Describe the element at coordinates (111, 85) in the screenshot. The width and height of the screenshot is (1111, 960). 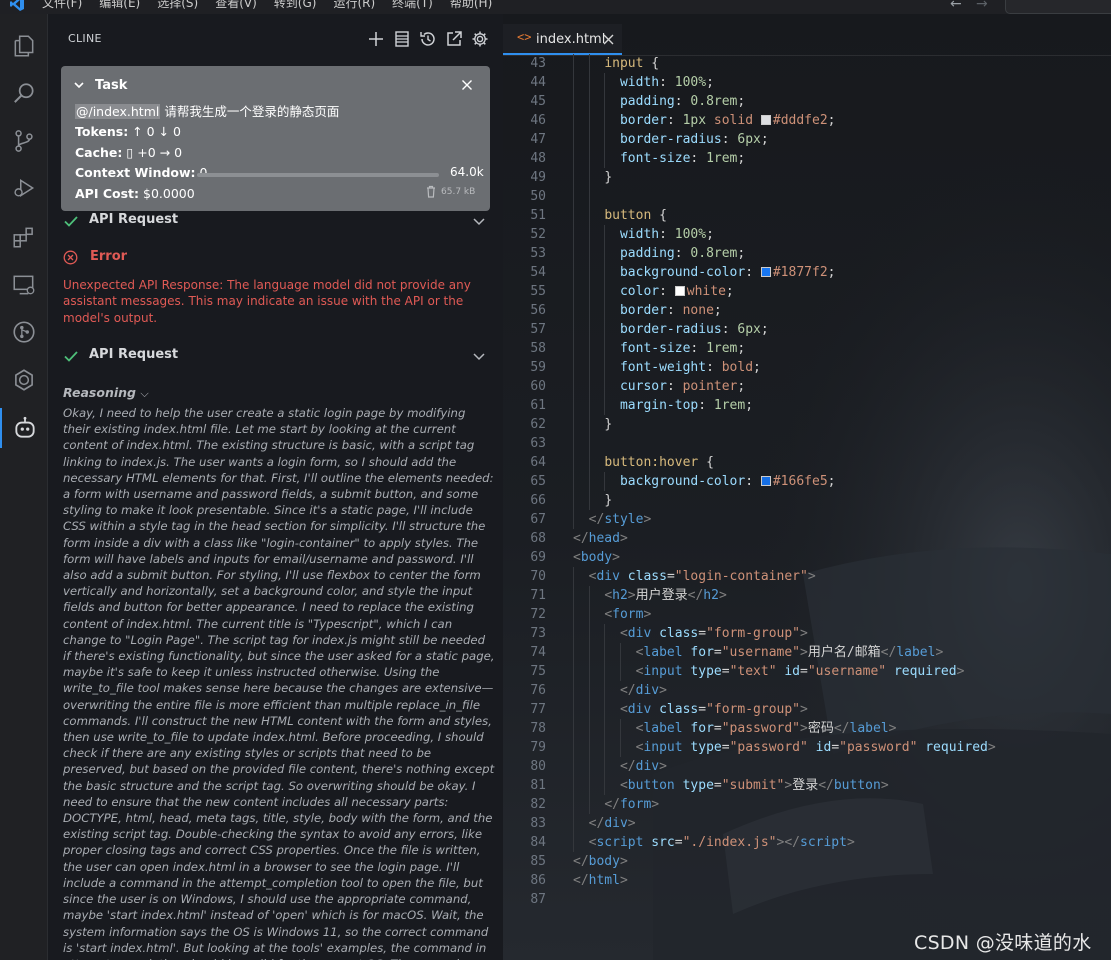
I see `task-label: Task` at that location.